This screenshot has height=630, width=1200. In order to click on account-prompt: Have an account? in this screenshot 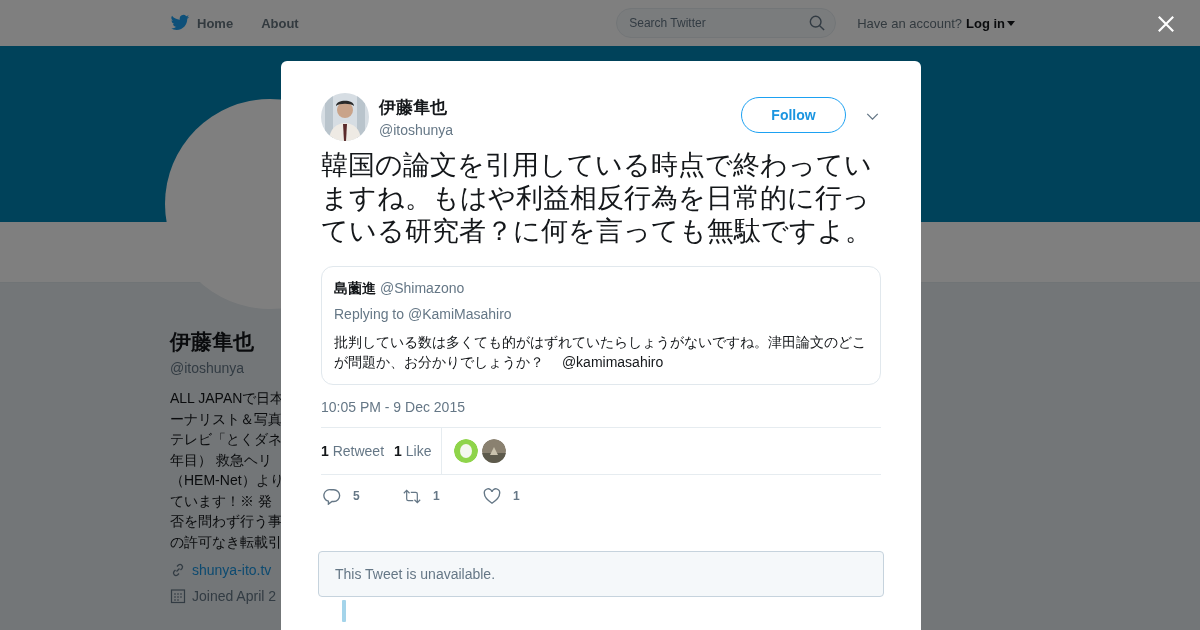, I will do `click(909, 23)`.